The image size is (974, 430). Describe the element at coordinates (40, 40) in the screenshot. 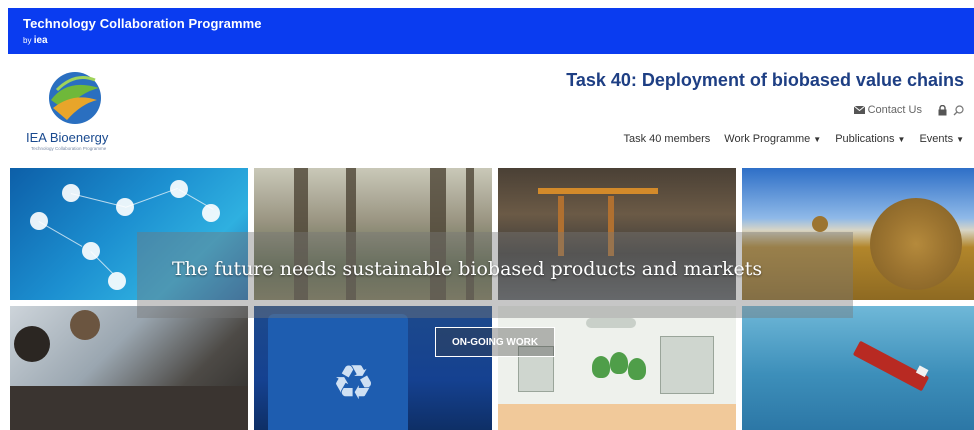

I see `iea-brand: iea` at that location.